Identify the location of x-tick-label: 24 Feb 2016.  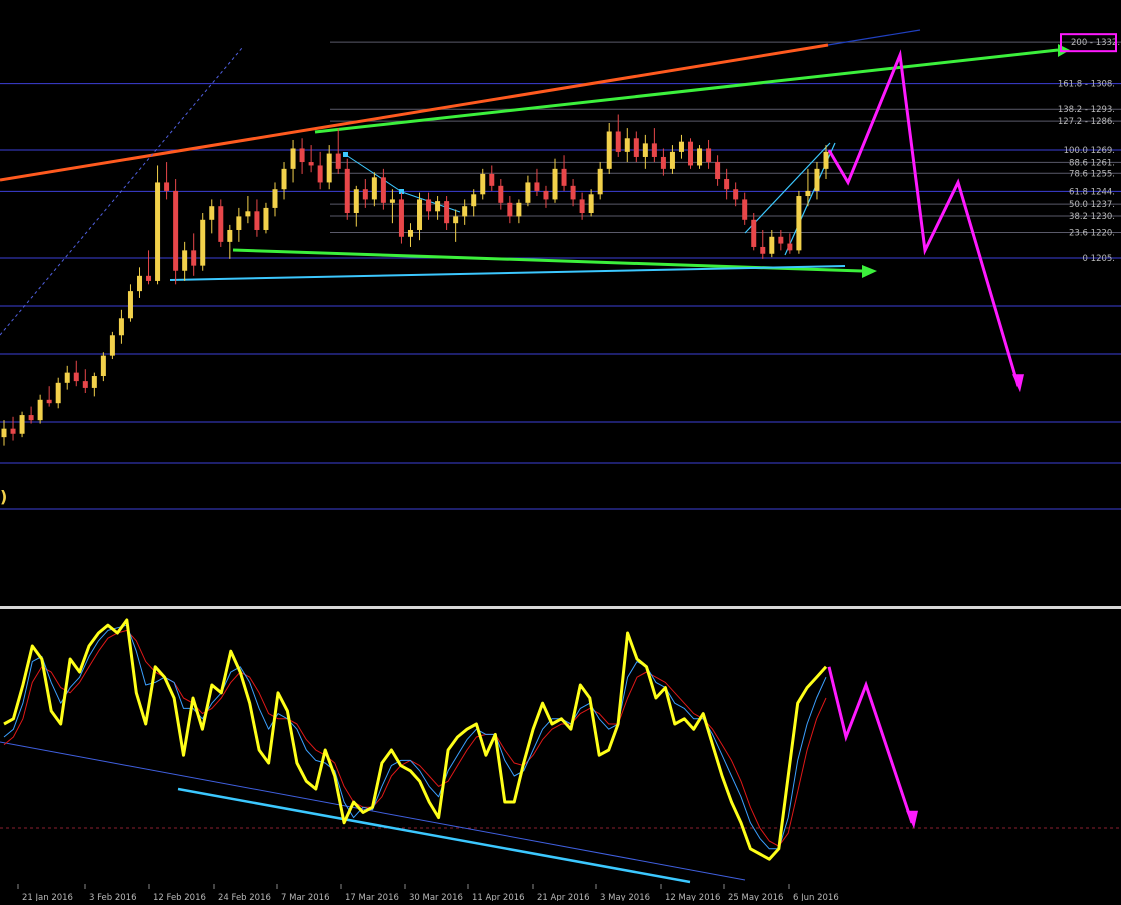
(244, 897).